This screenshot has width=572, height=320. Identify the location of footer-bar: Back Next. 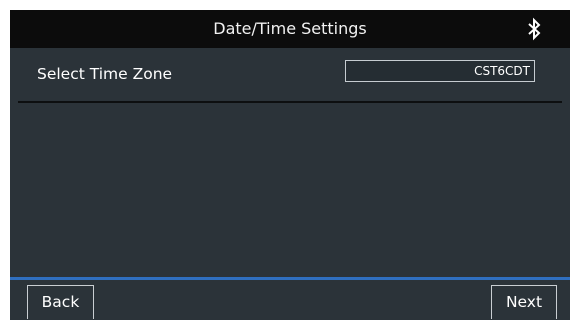
(290, 300).